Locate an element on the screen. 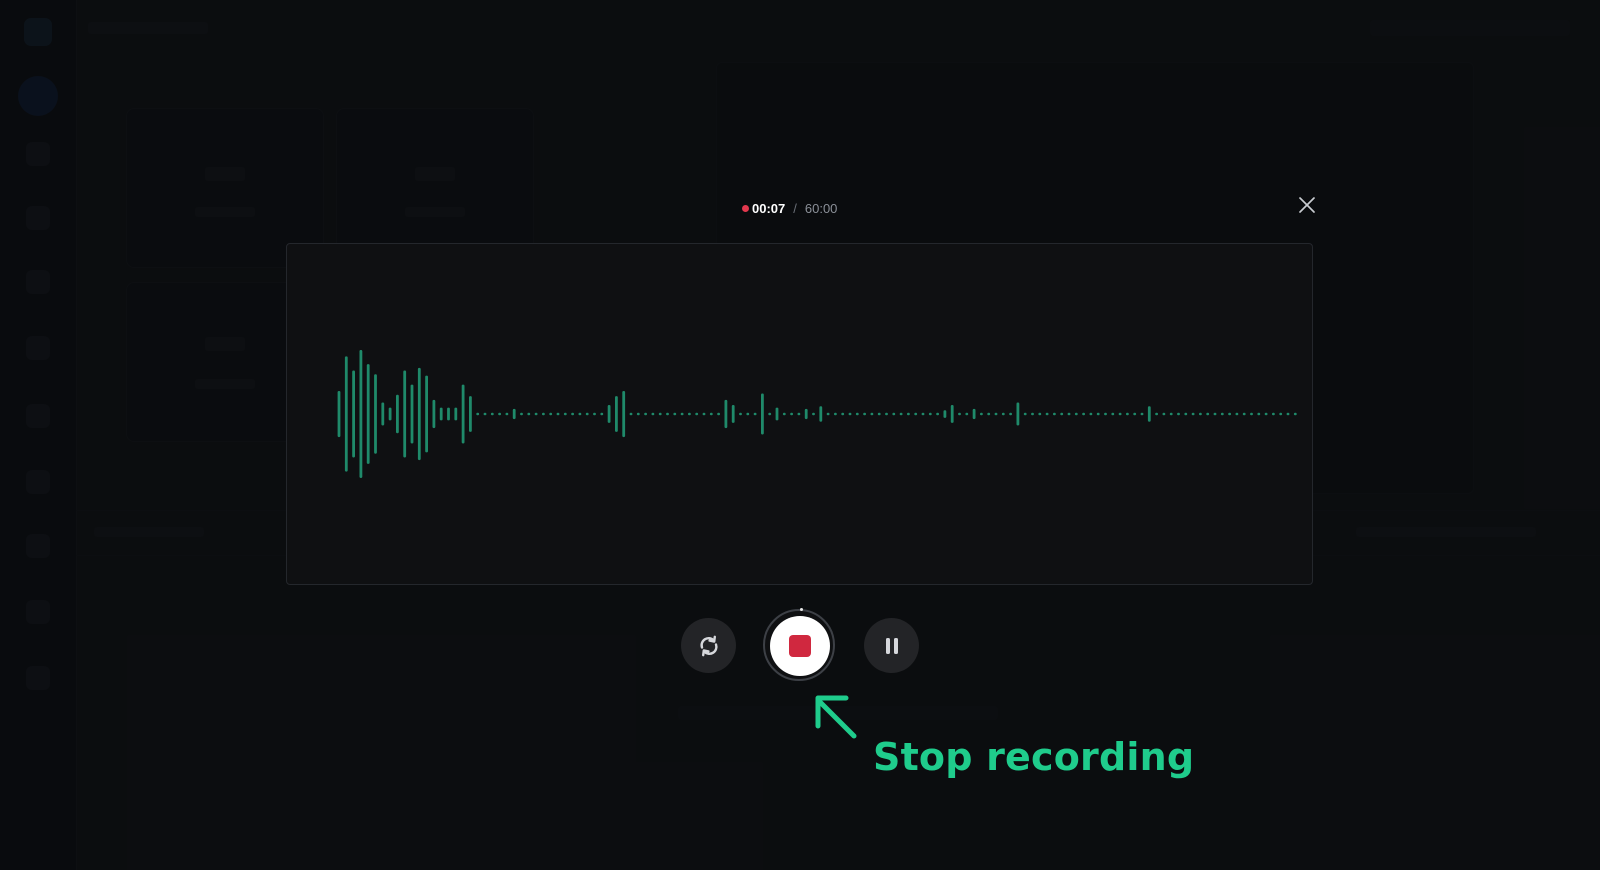 The width and height of the screenshot is (1600, 870). stop-icon is located at coordinates (800, 646).